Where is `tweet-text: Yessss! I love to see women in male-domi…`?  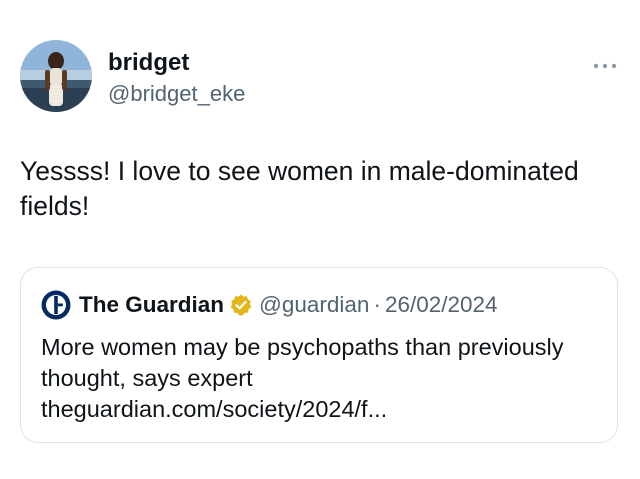
tweet-text: Yessss! I love to see women in male-domi… is located at coordinates (299, 188).